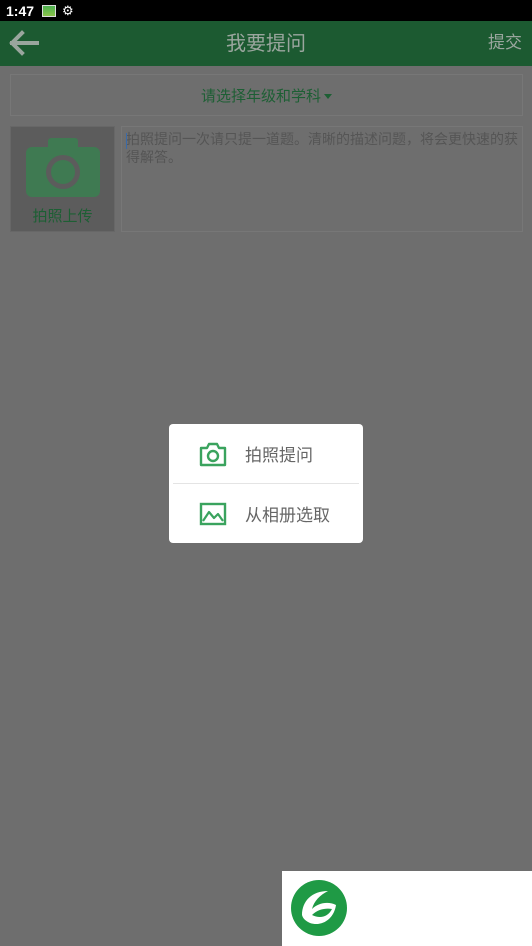  I want to click on choose-from-album-option: 从相册选取, so click(266, 513).